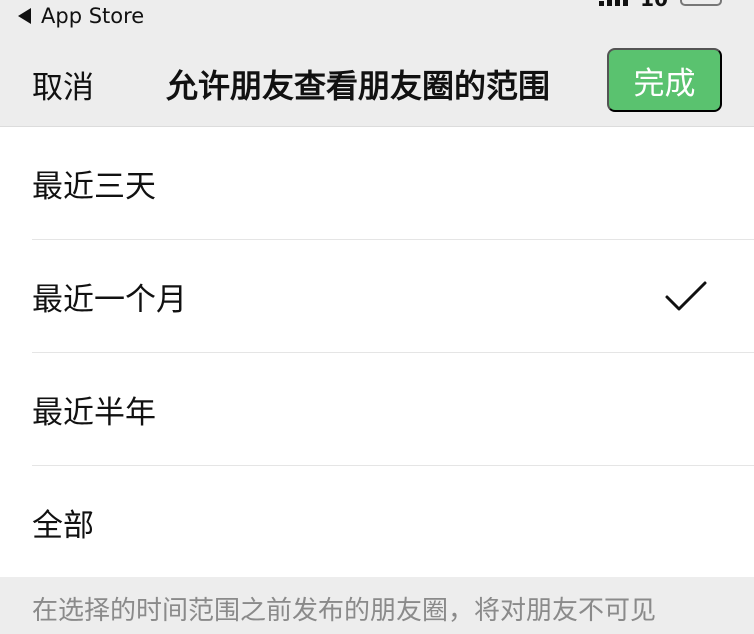 The width and height of the screenshot is (754, 634). I want to click on battery-icon, so click(701, 3).